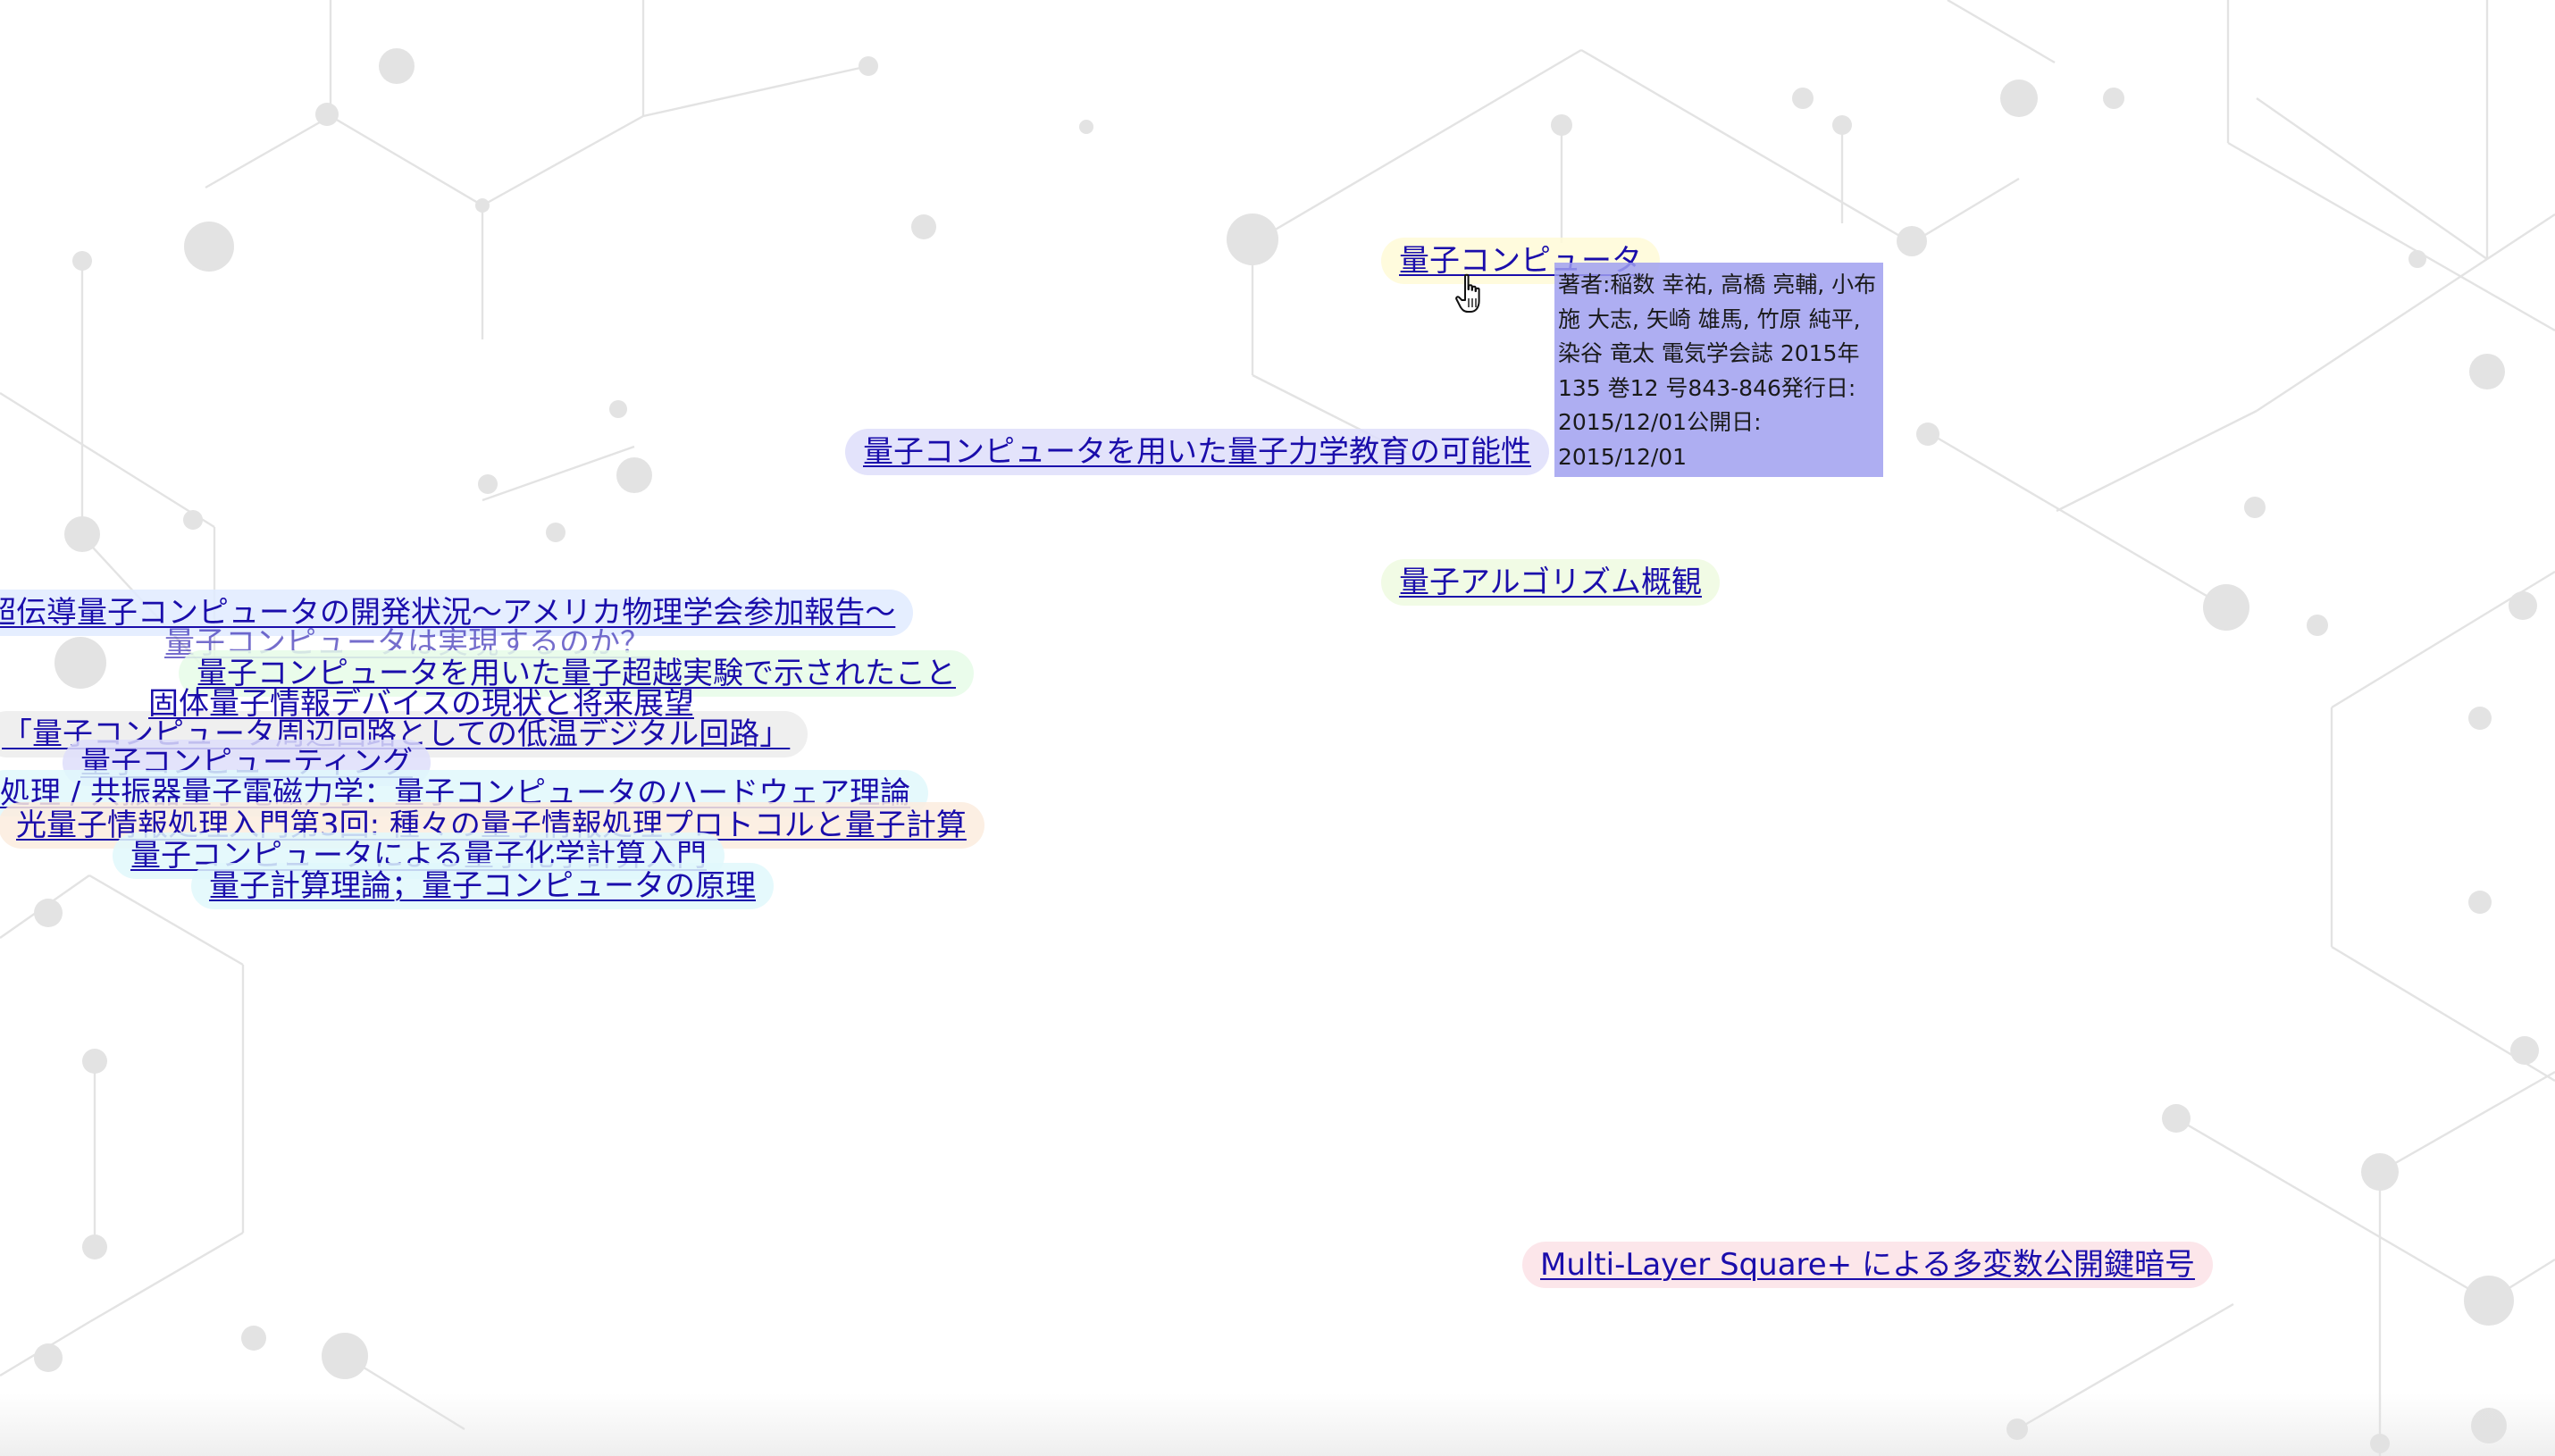 The height and width of the screenshot is (1456, 2555). I want to click on paper-link-quantum-algorithm-overview: 量子アルゴリズム概観, so click(1550, 582).